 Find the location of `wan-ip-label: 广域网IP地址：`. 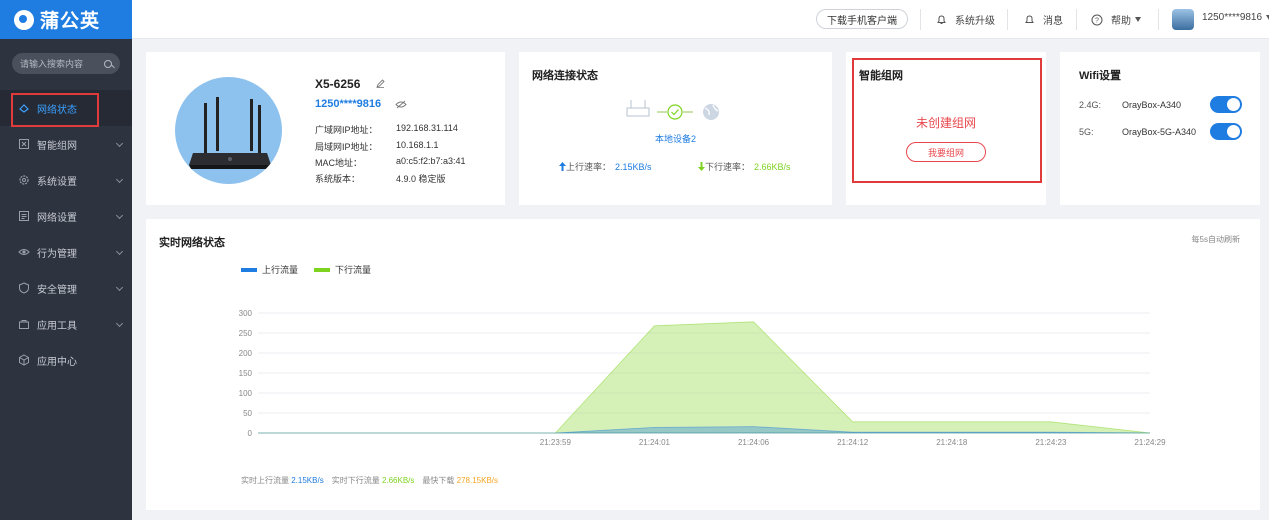

wan-ip-label: 广域网IP地址： is located at coordinates (346, 130).